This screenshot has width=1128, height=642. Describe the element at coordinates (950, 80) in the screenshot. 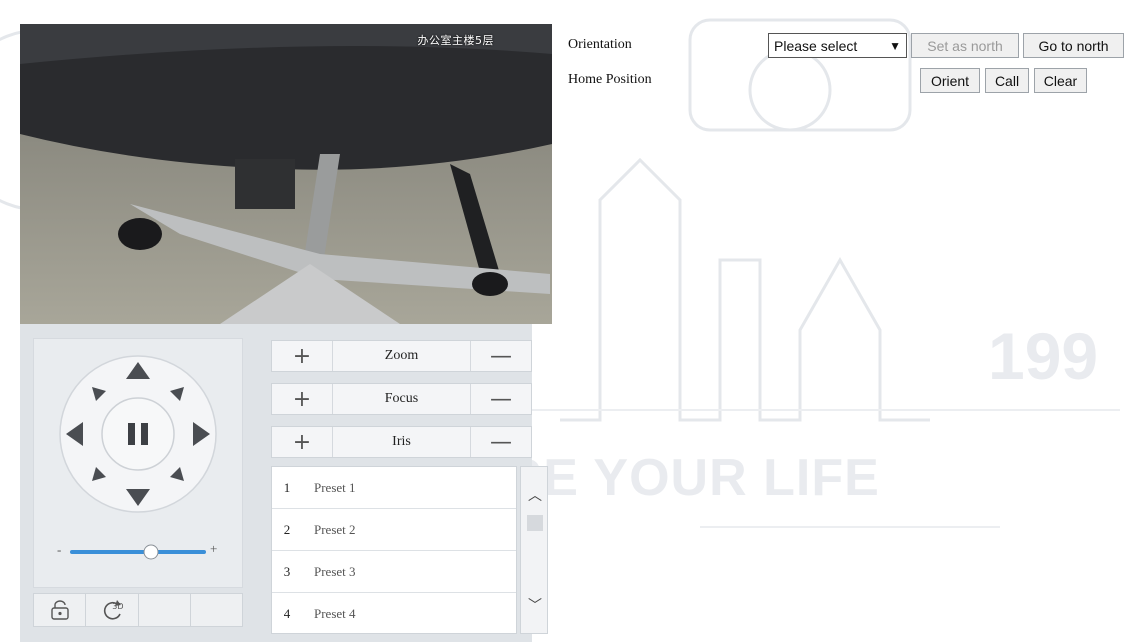

I see `orient-button: Orient` at that location.